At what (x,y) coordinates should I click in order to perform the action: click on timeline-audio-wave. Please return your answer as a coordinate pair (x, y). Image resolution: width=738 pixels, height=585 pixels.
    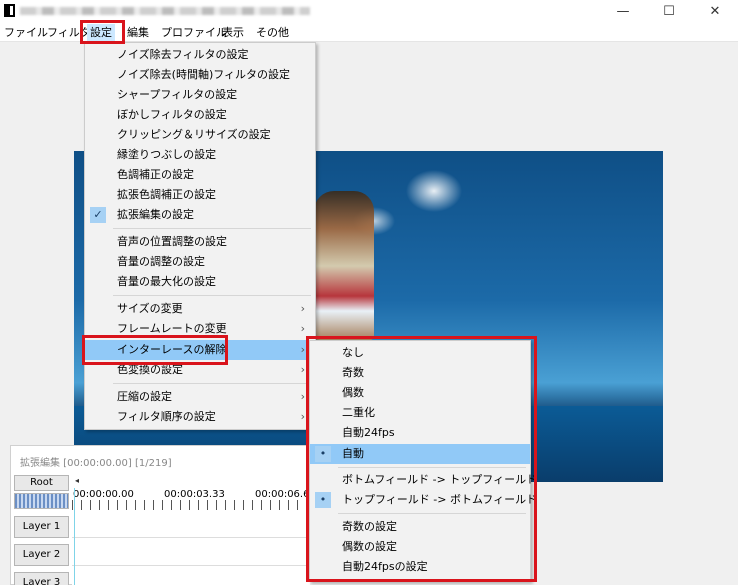
    Looking at the image, I should click on (41, 501).